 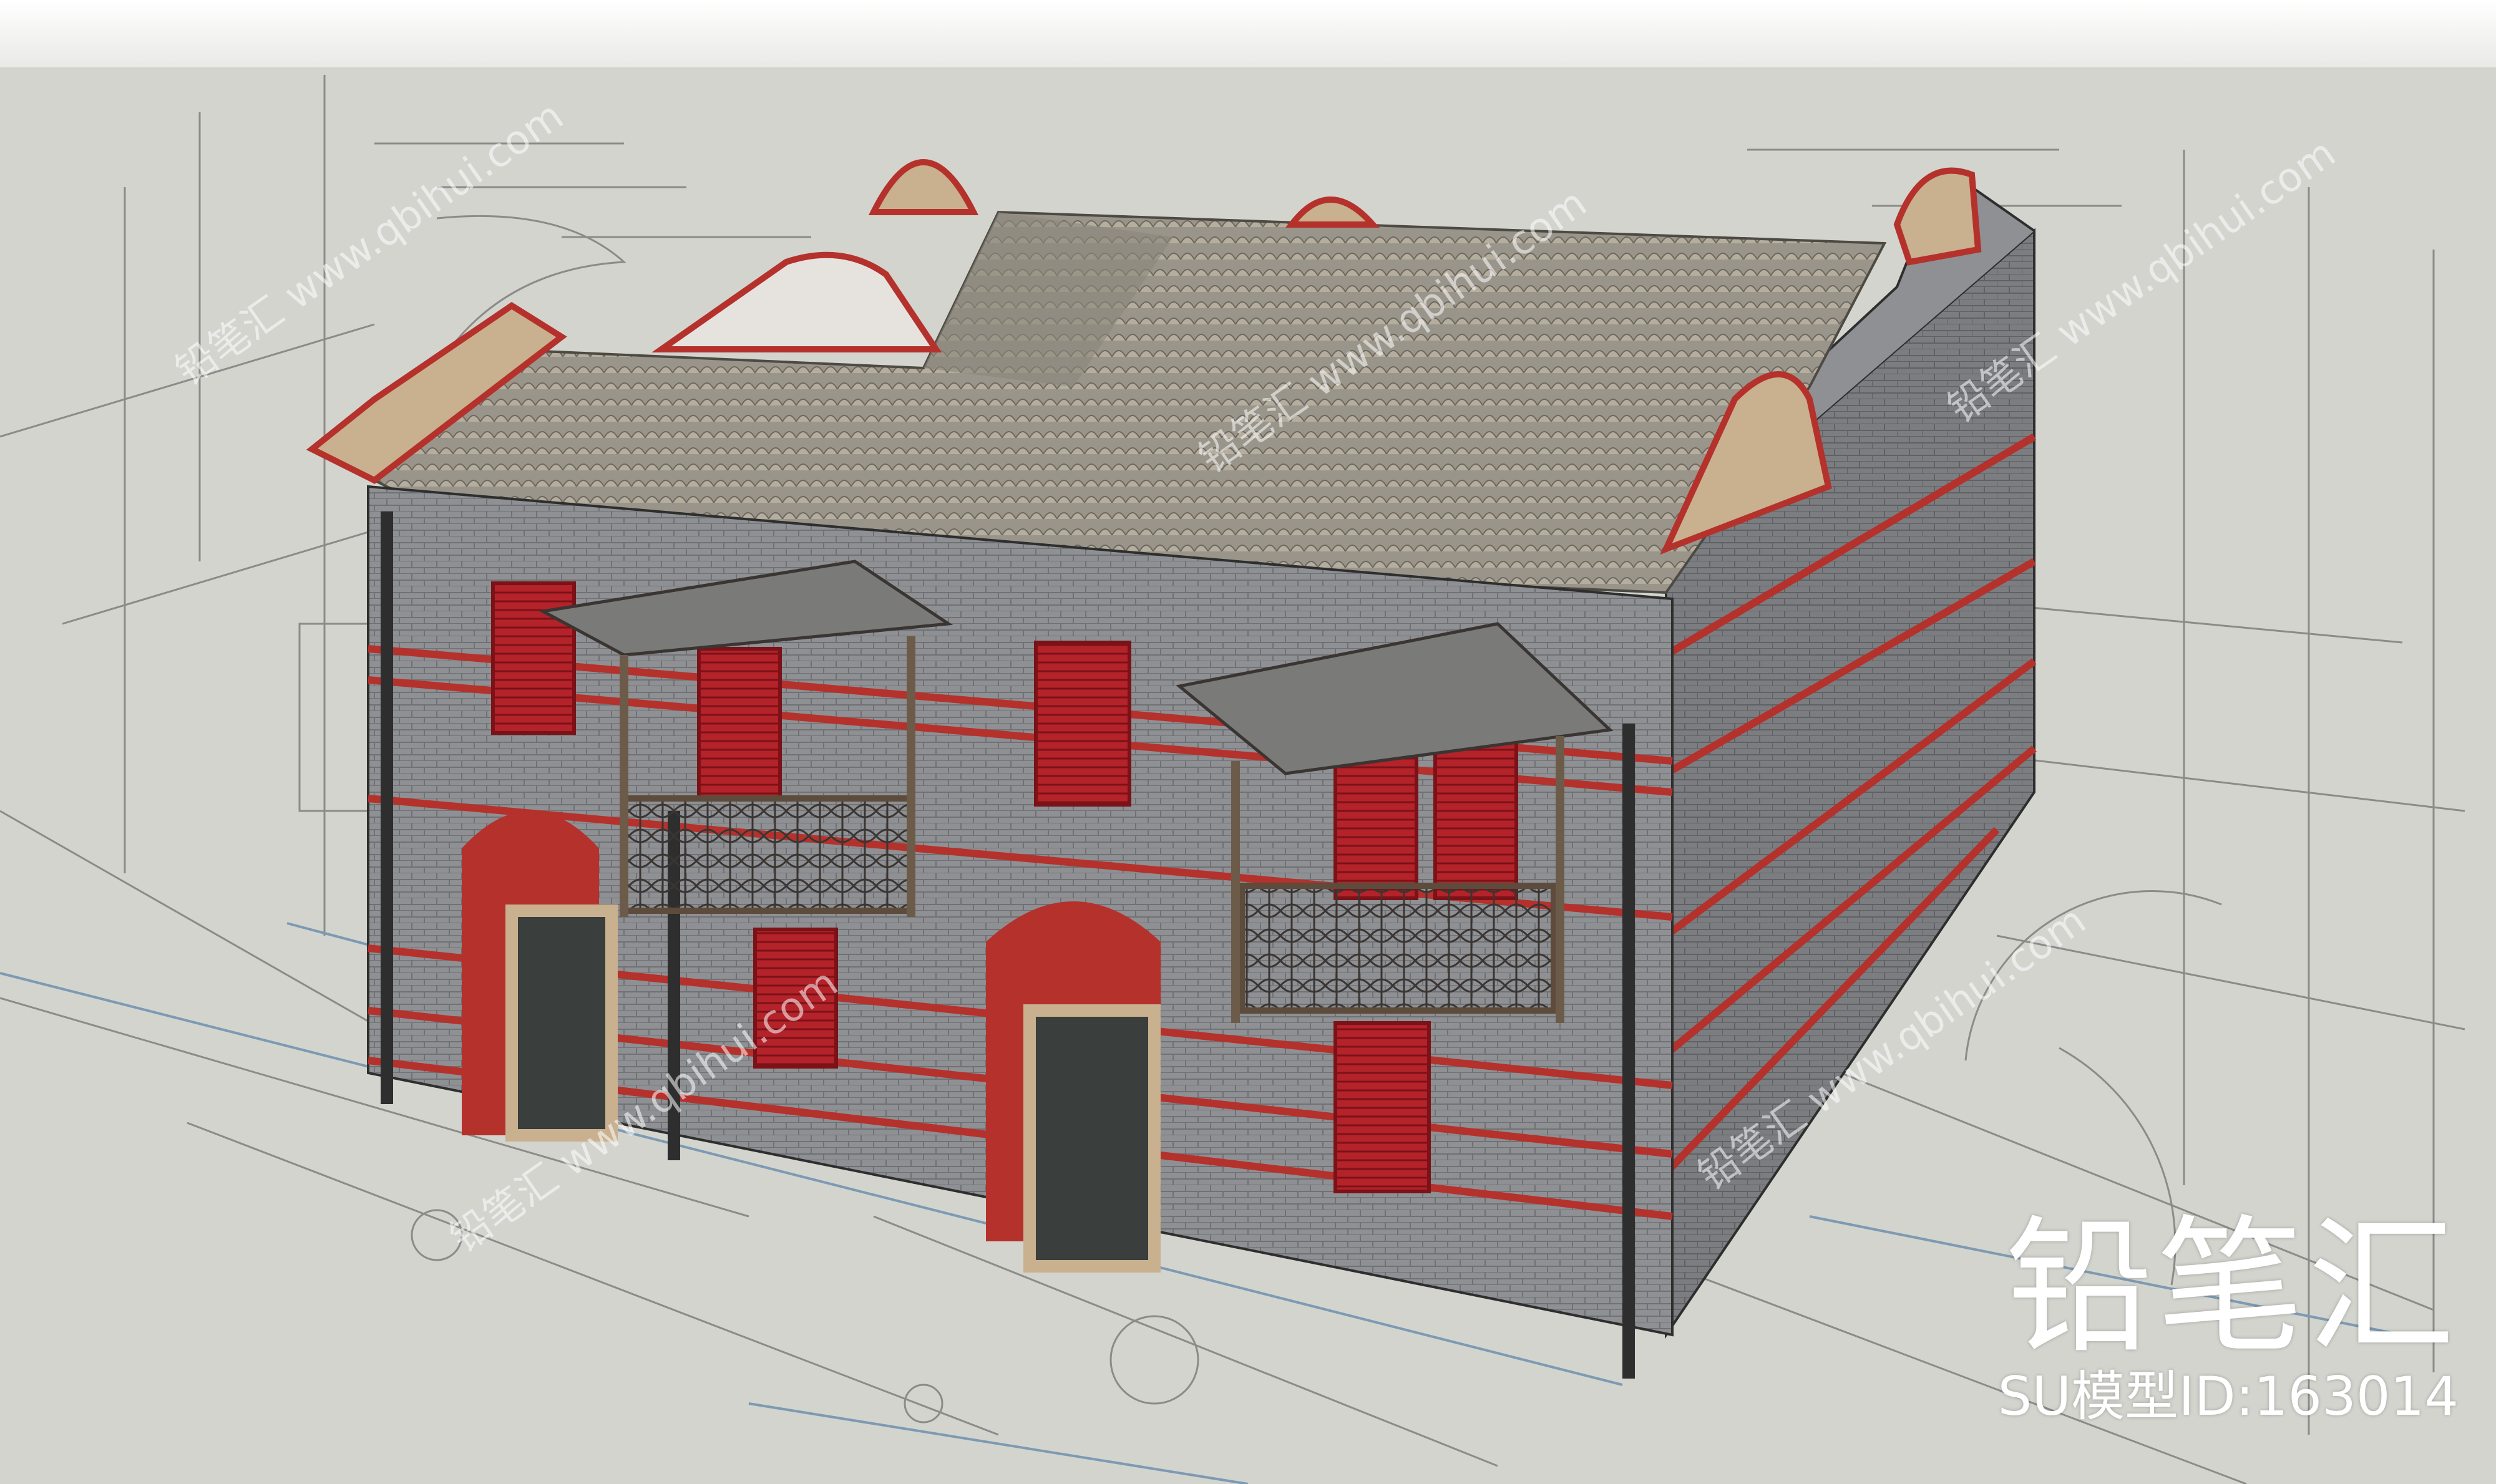 What do you see at coordinates (2232, 1287) in the screenshot?
I see `brand-logo: 铅笔汇` at bounding box center [2232, 1287].